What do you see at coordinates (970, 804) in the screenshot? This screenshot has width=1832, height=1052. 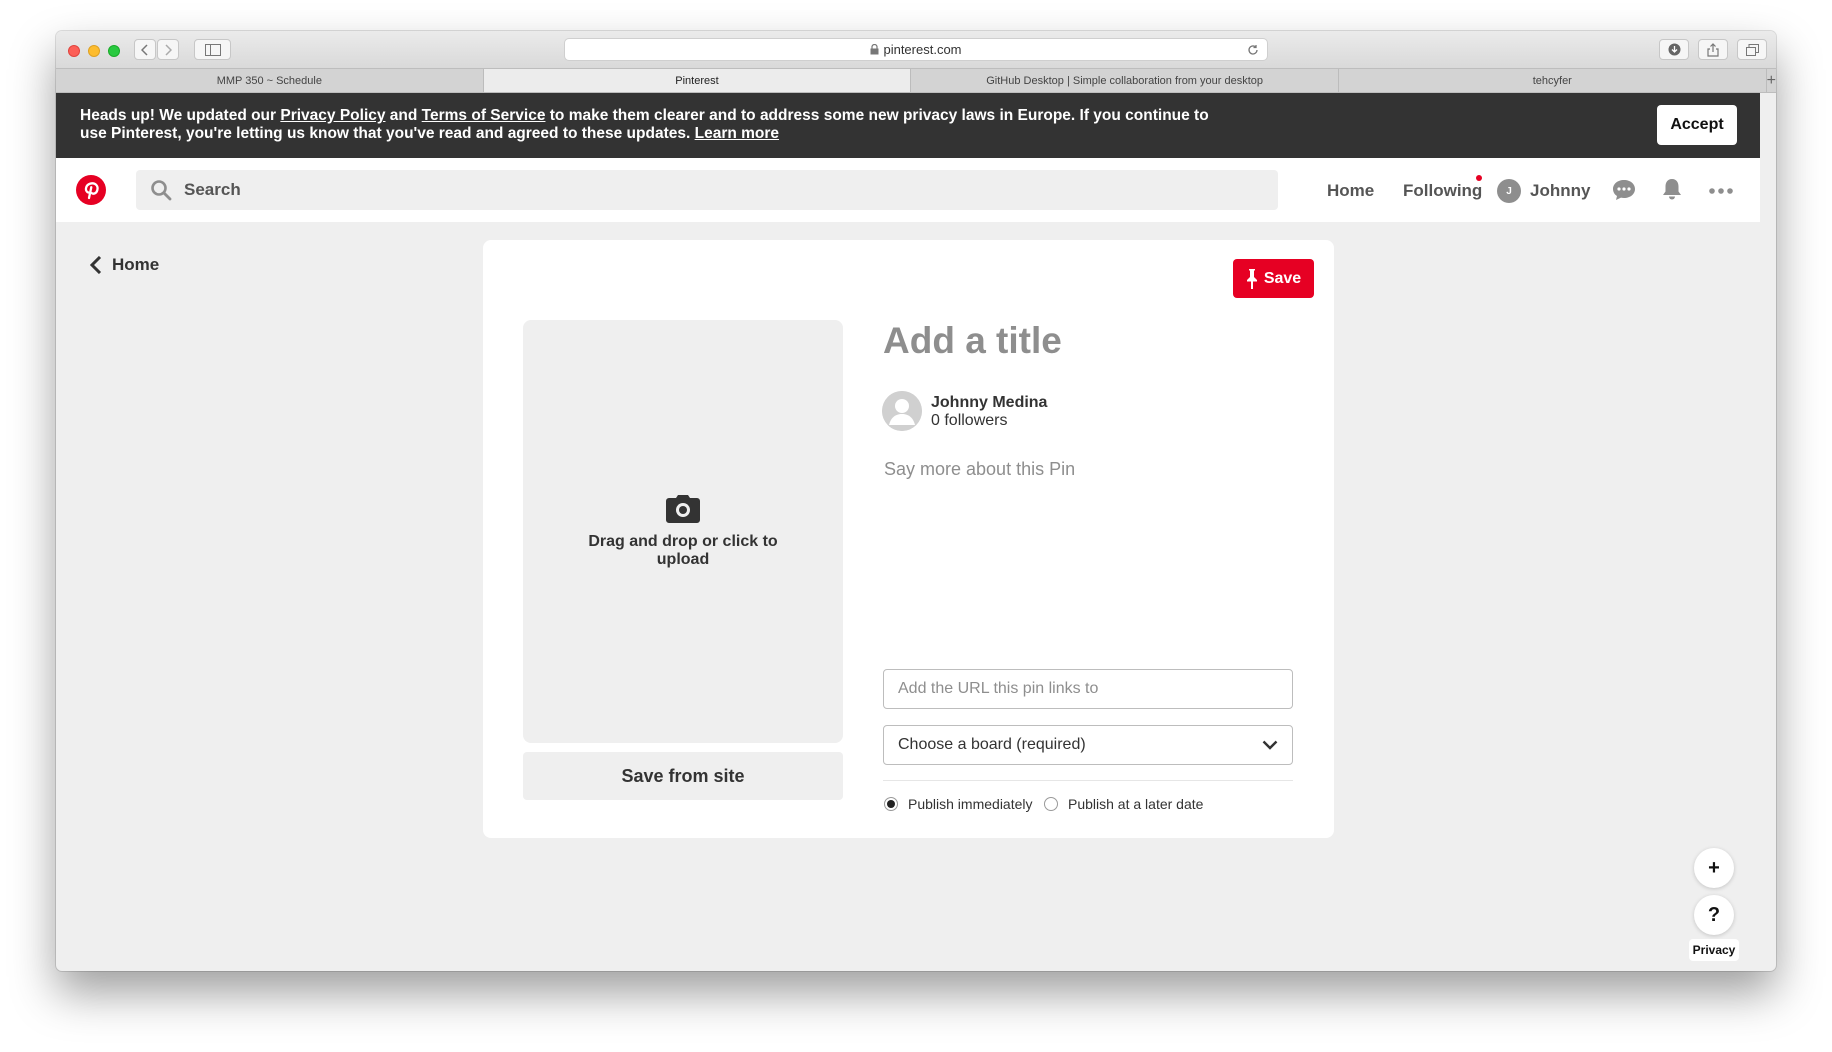 I see `publish-immediately-label: Publish immediately` at bounding box center [970, 804].